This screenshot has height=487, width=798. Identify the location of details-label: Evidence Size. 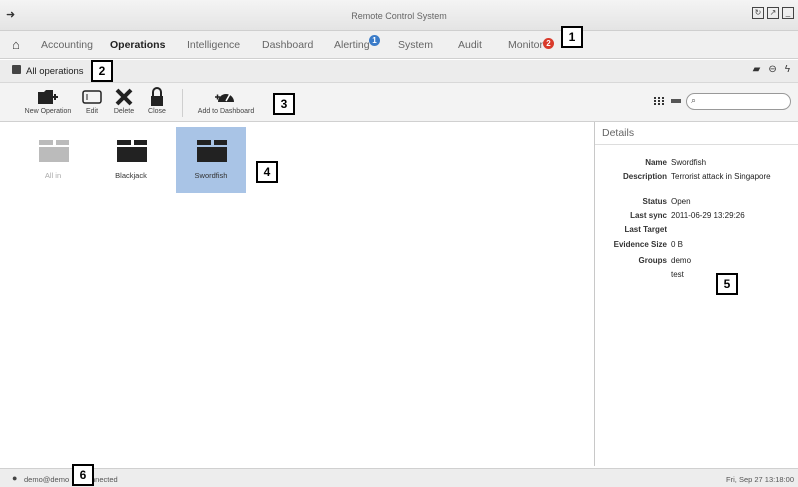
(640, 244).